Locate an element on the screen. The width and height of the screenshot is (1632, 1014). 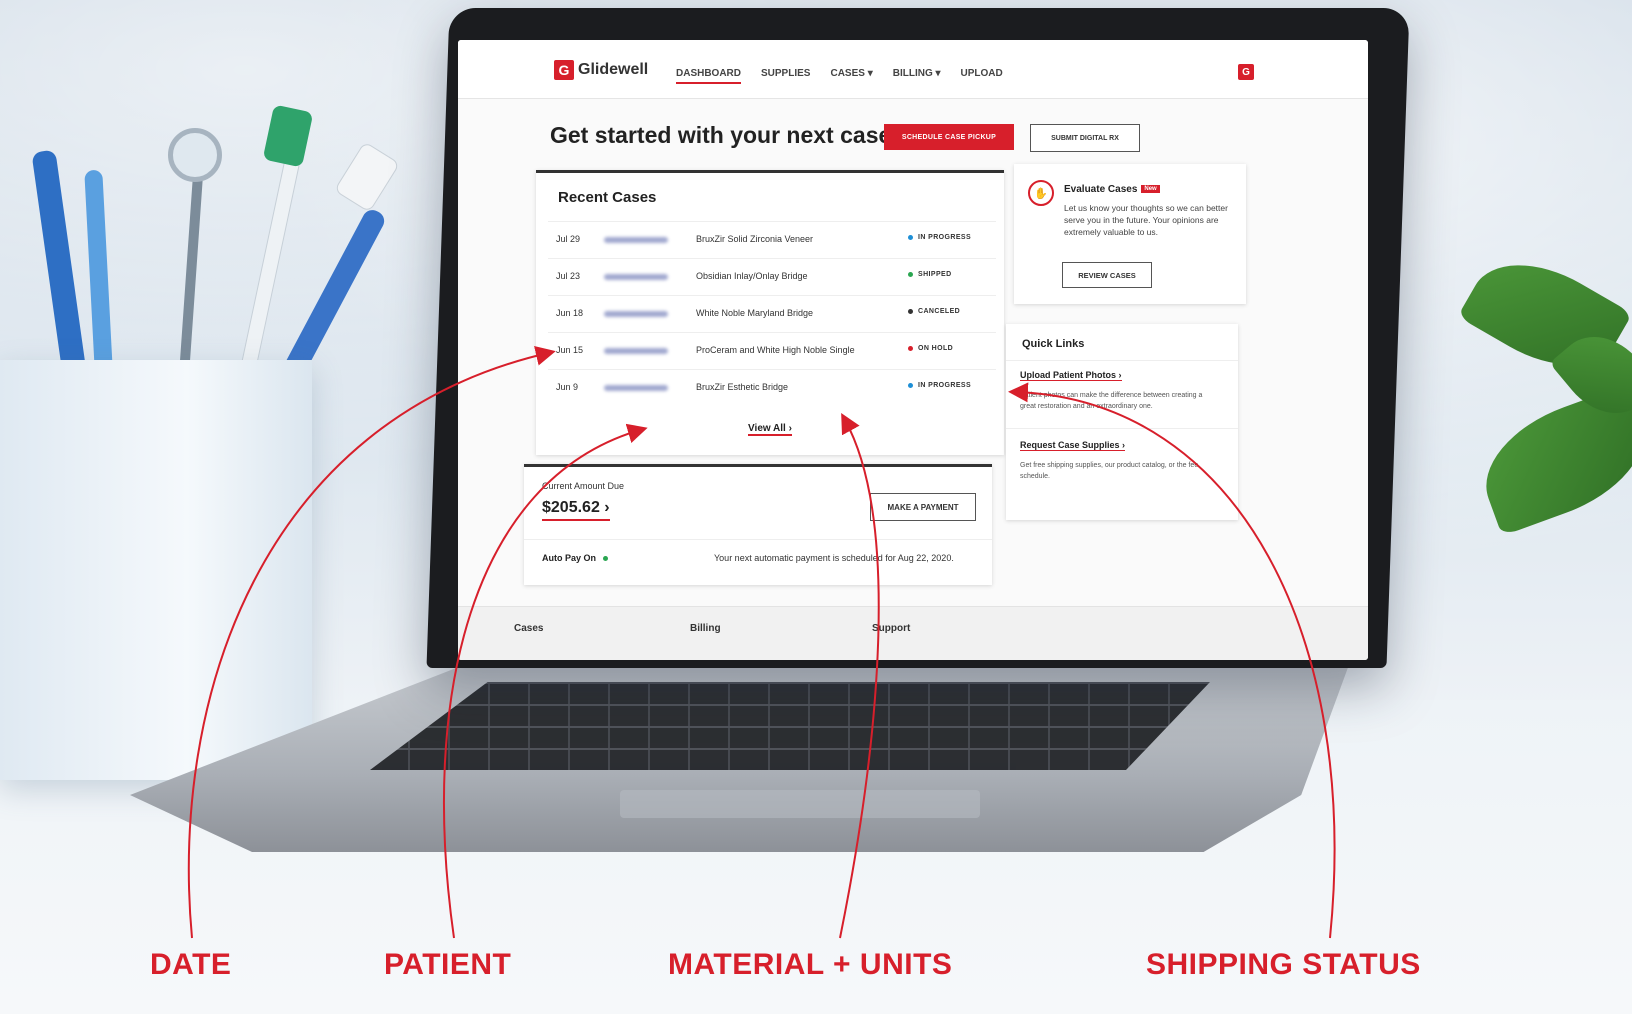
autopay-status: Auto Pay On is located at coordinates (577, 558).